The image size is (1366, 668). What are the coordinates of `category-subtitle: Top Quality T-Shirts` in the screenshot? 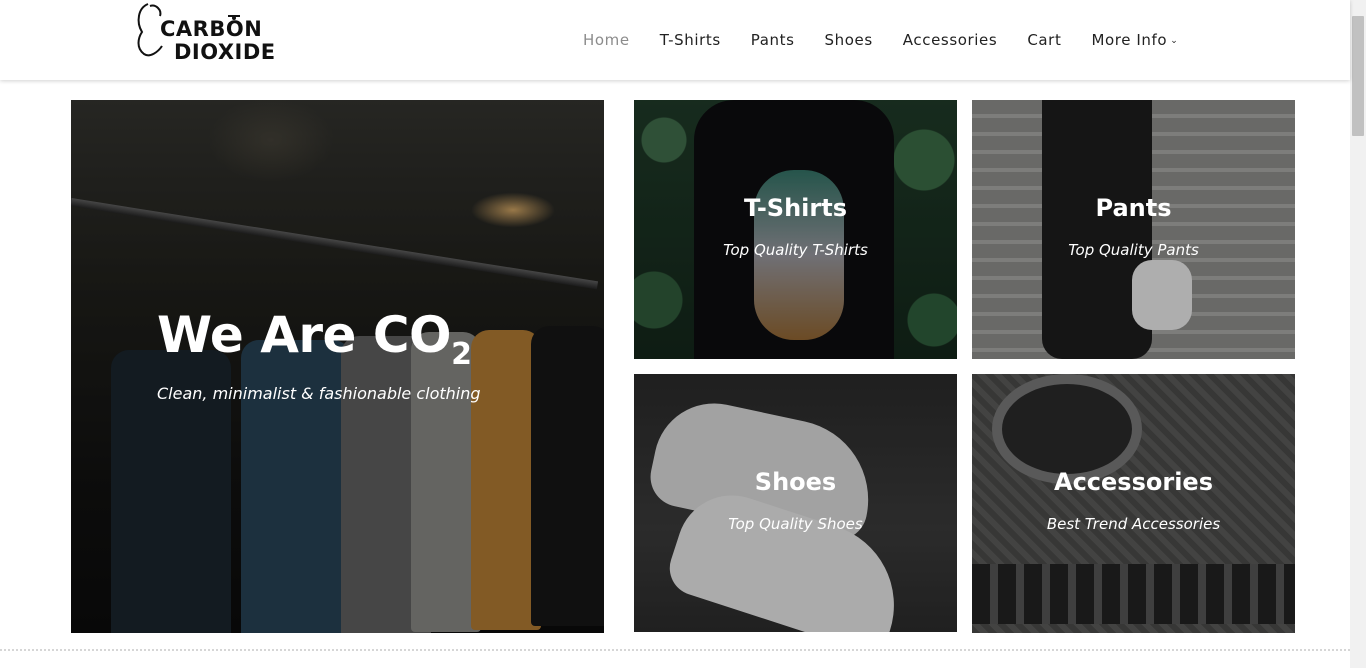 It's located at (795, 250).